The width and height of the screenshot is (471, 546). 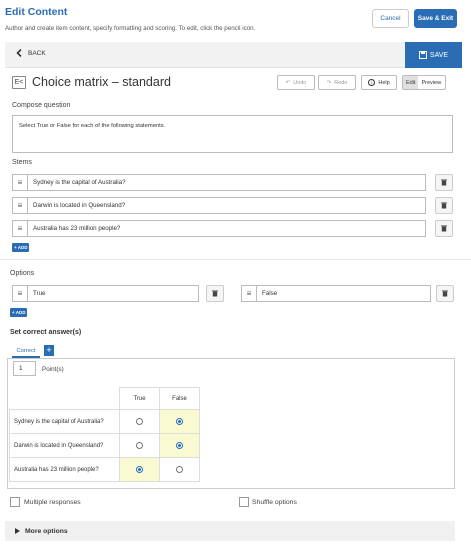 What do you see at coordinates (101, 82) in the screenshot?
I see `question-type-title: Choice matrix – standard` at bounding box center [101, 82].